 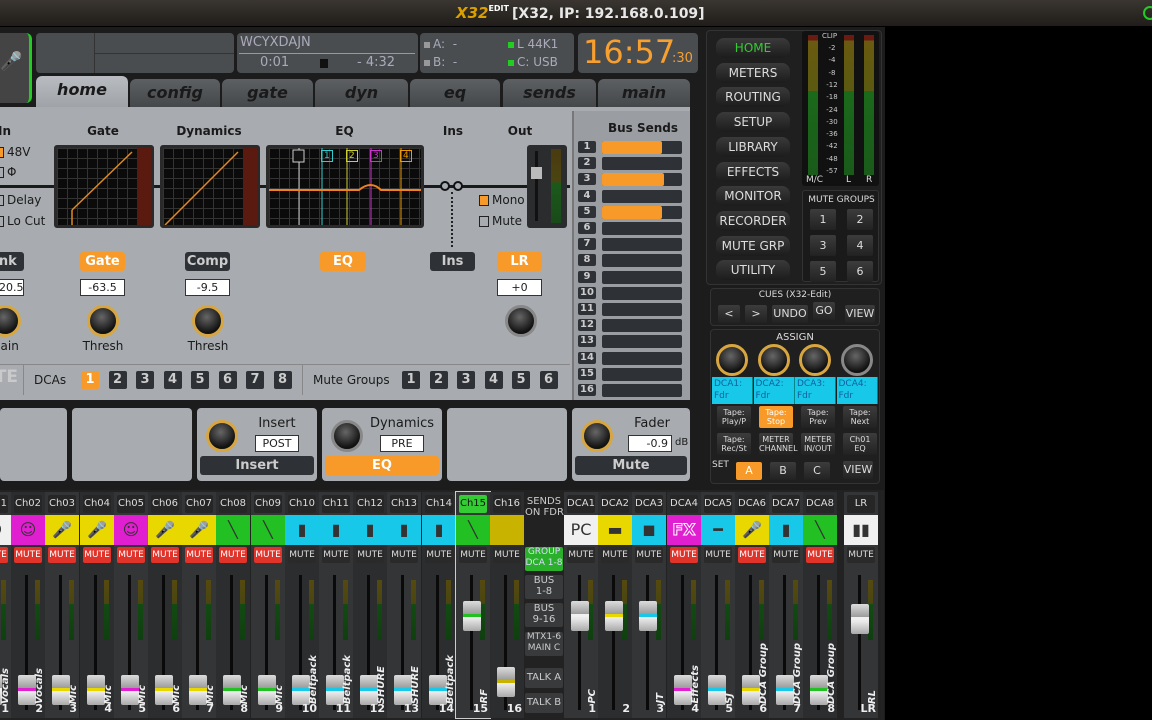 I want to click on channel-select-button: DCA6, so click(x=752, y=504).